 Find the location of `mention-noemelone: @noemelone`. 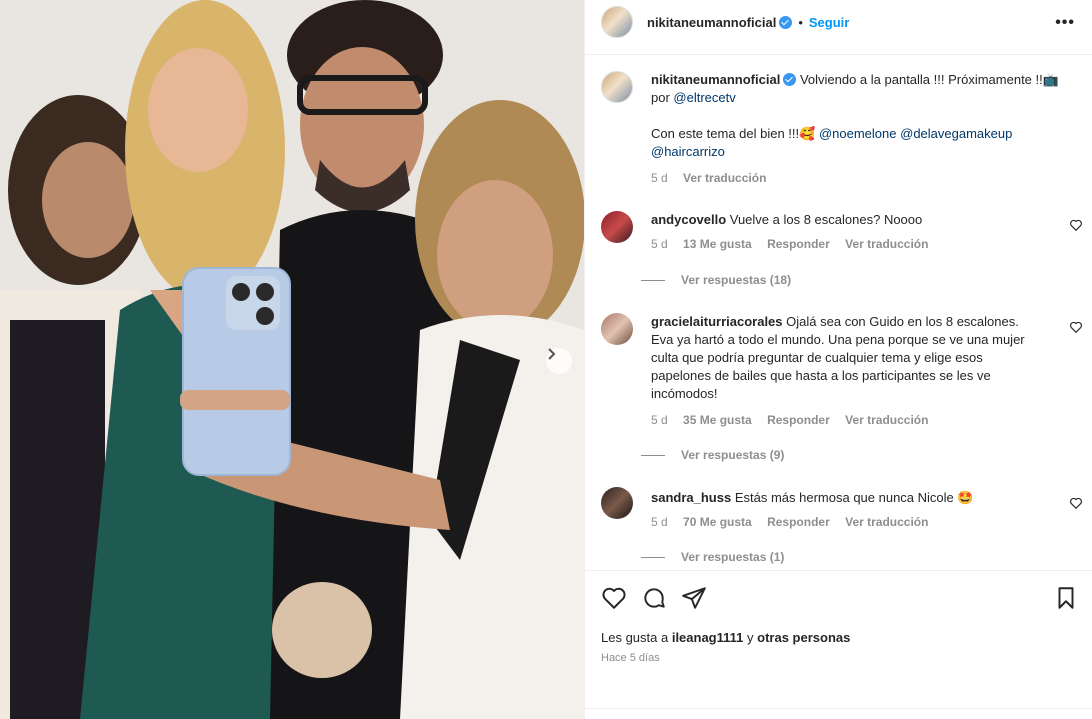

mention-noemelone: @noemelone is located at coordinates (858, 133).